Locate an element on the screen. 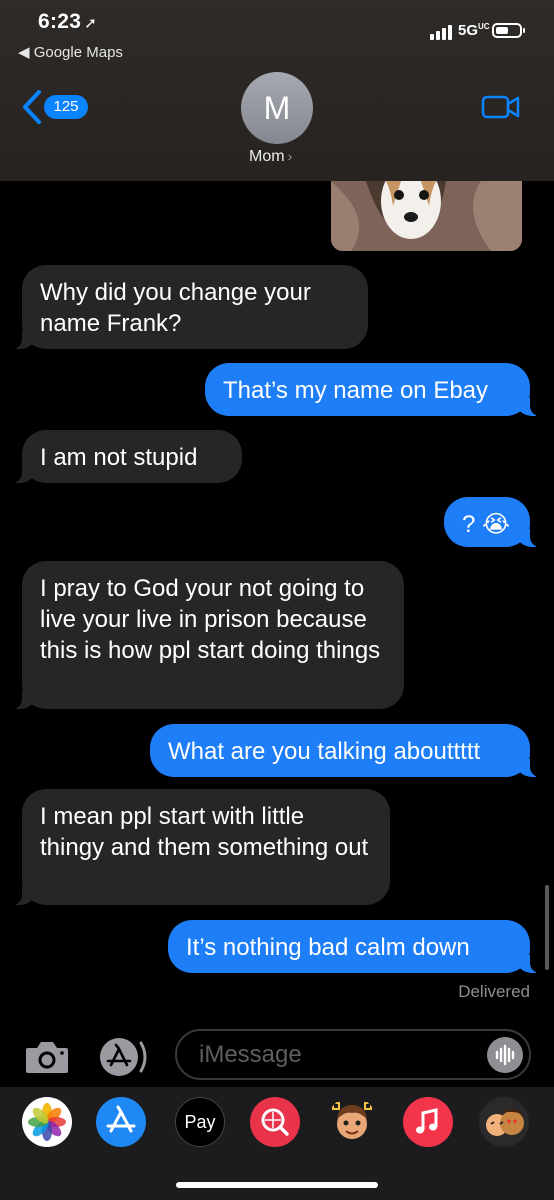 The height and width of the screenshot is (1200, 554). photo-message is located at coordinates (426, 216).